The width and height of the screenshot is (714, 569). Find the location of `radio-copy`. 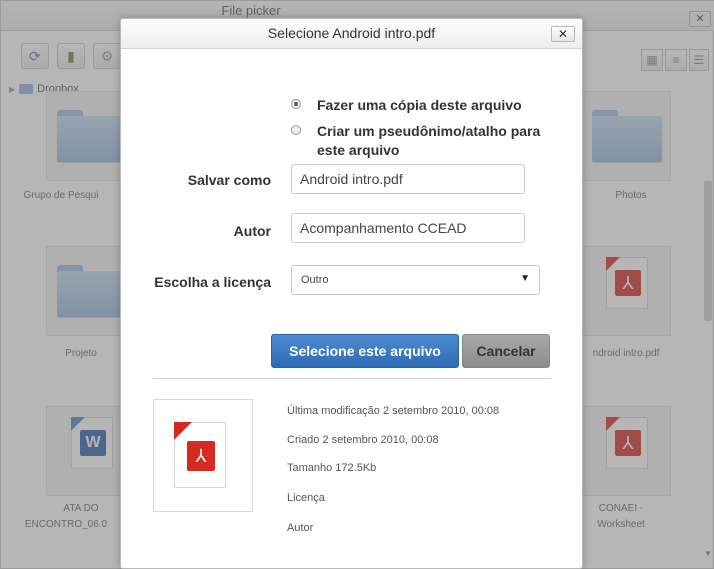

radio-copy is located at coordinates (296, 104).